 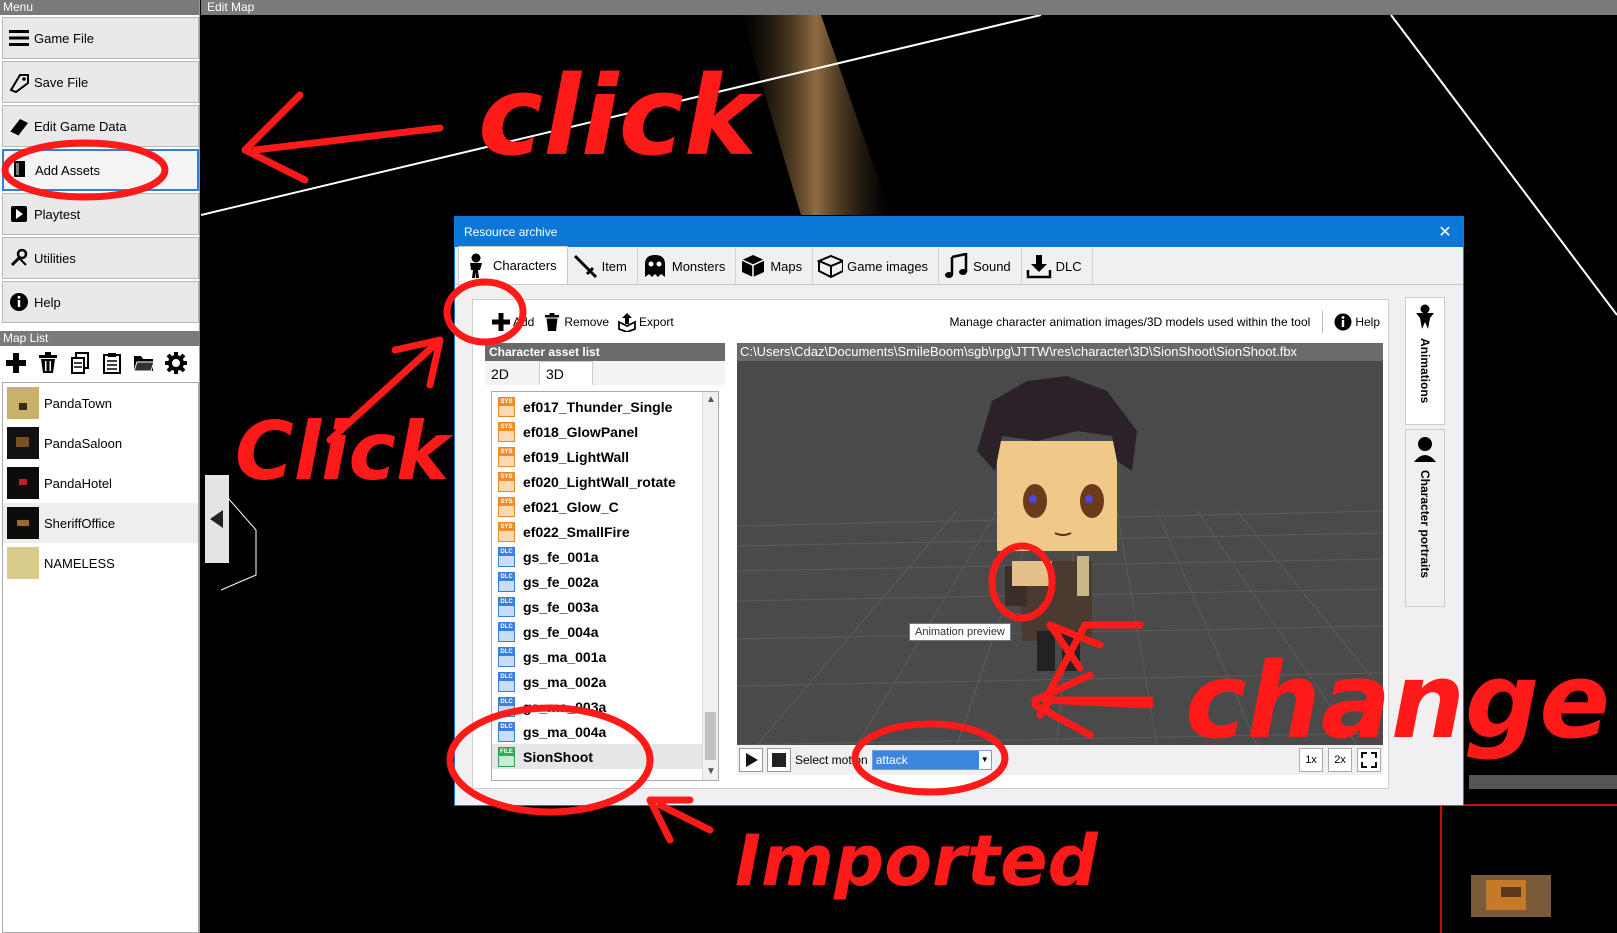 What do you see at coordinates (710, 400) in the screenshot?
I see `scroll-up-icon: ▲` at bounding box center [710, 400].